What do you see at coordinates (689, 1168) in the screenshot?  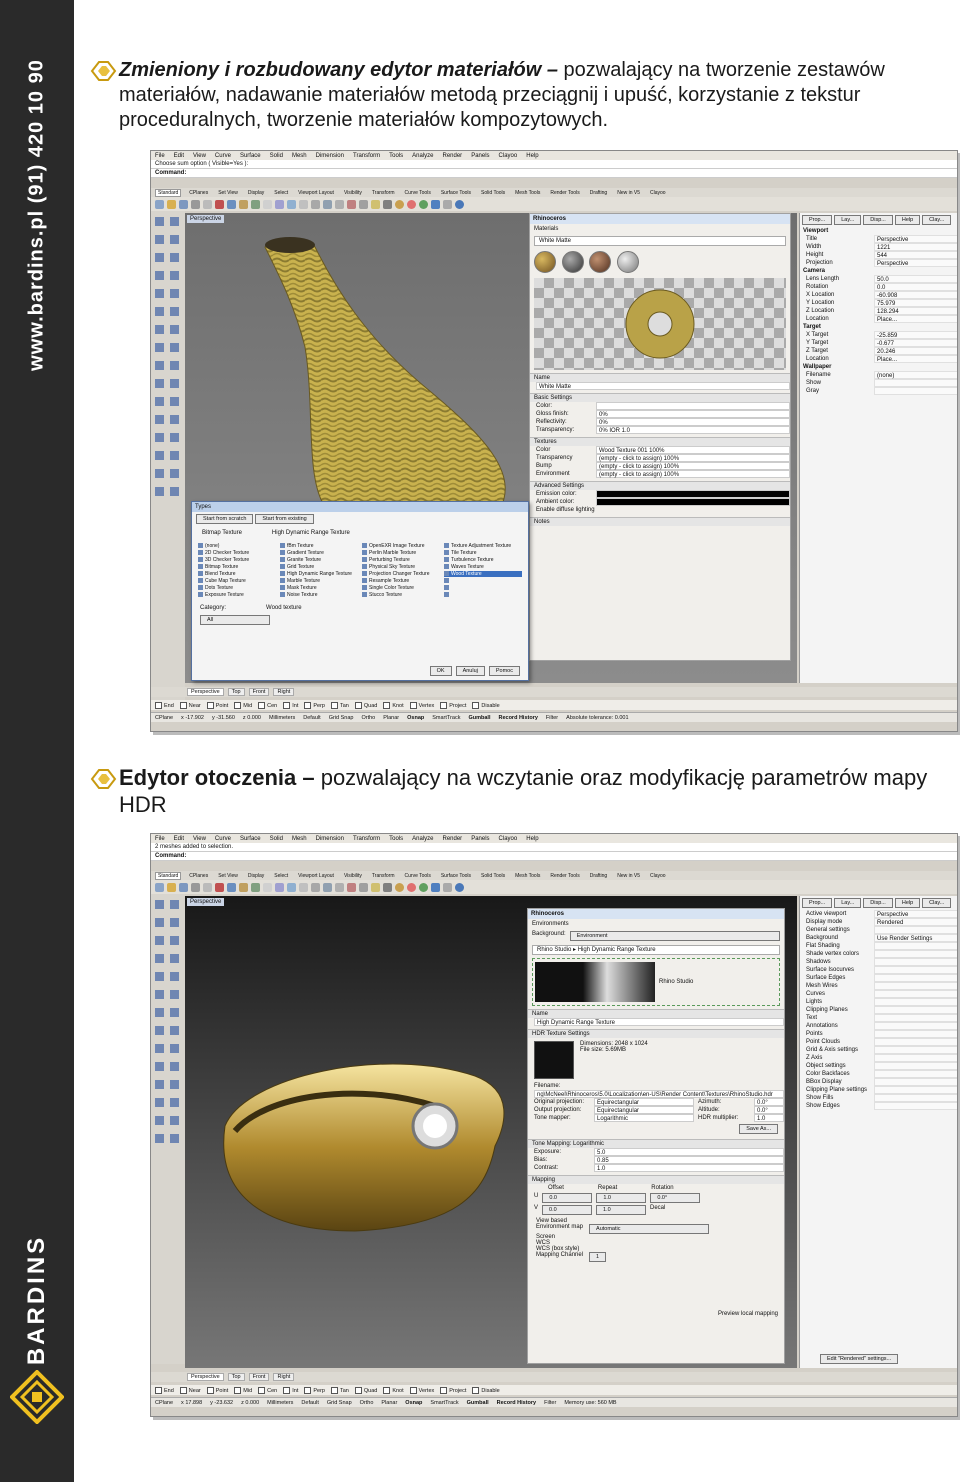 I see `contrast-field: 1.0` at bounding box center [689, 1168].